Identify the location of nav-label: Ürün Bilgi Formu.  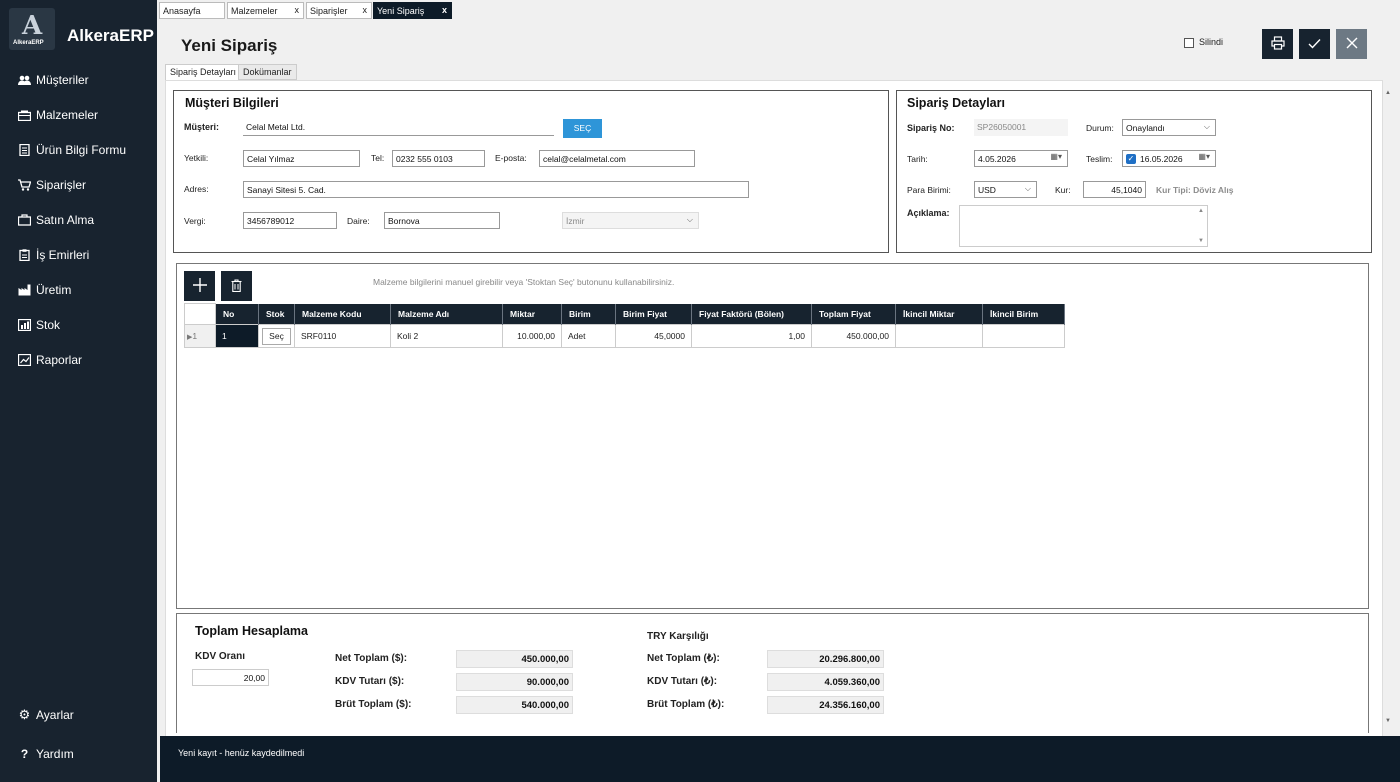
(81, 150).